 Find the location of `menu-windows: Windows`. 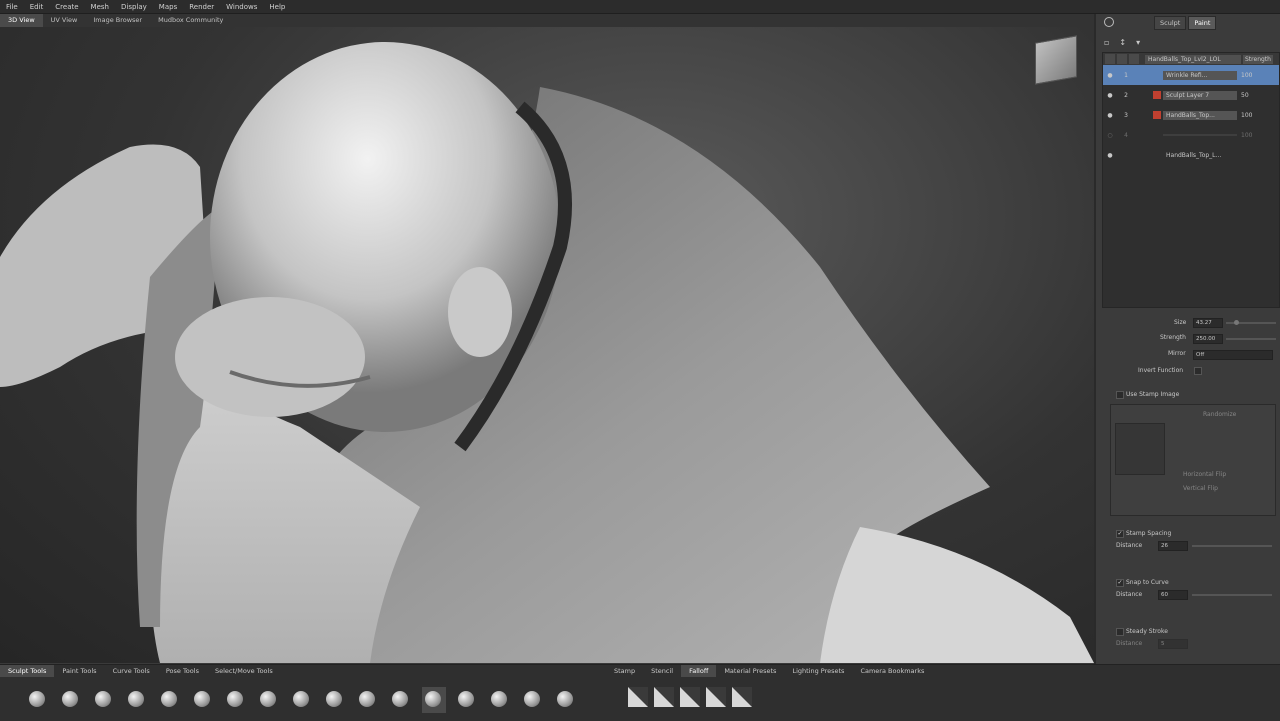

menu-windows: Windows is located at coordinates (241, 7).